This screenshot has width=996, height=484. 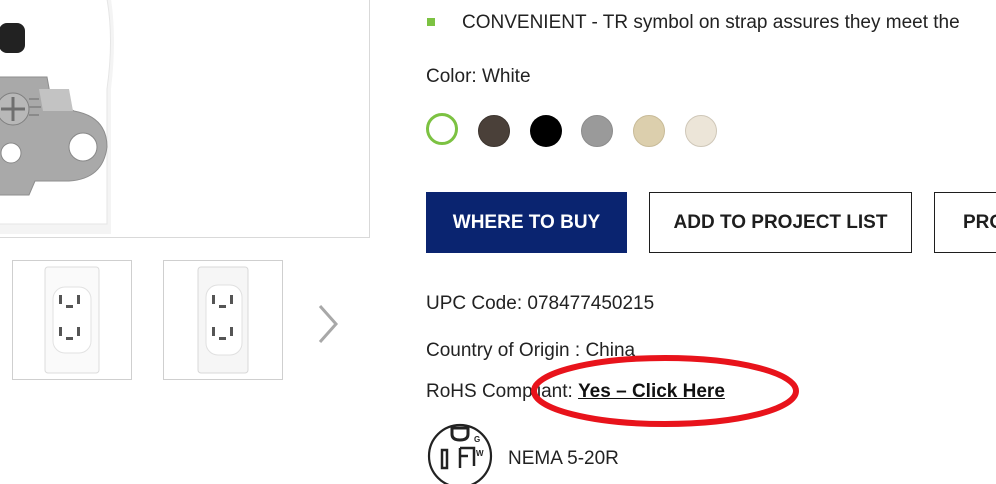 I want to click on rohs-compliant: RoHS Compliant: Yes – Click Here, so click(x=575, y=392).